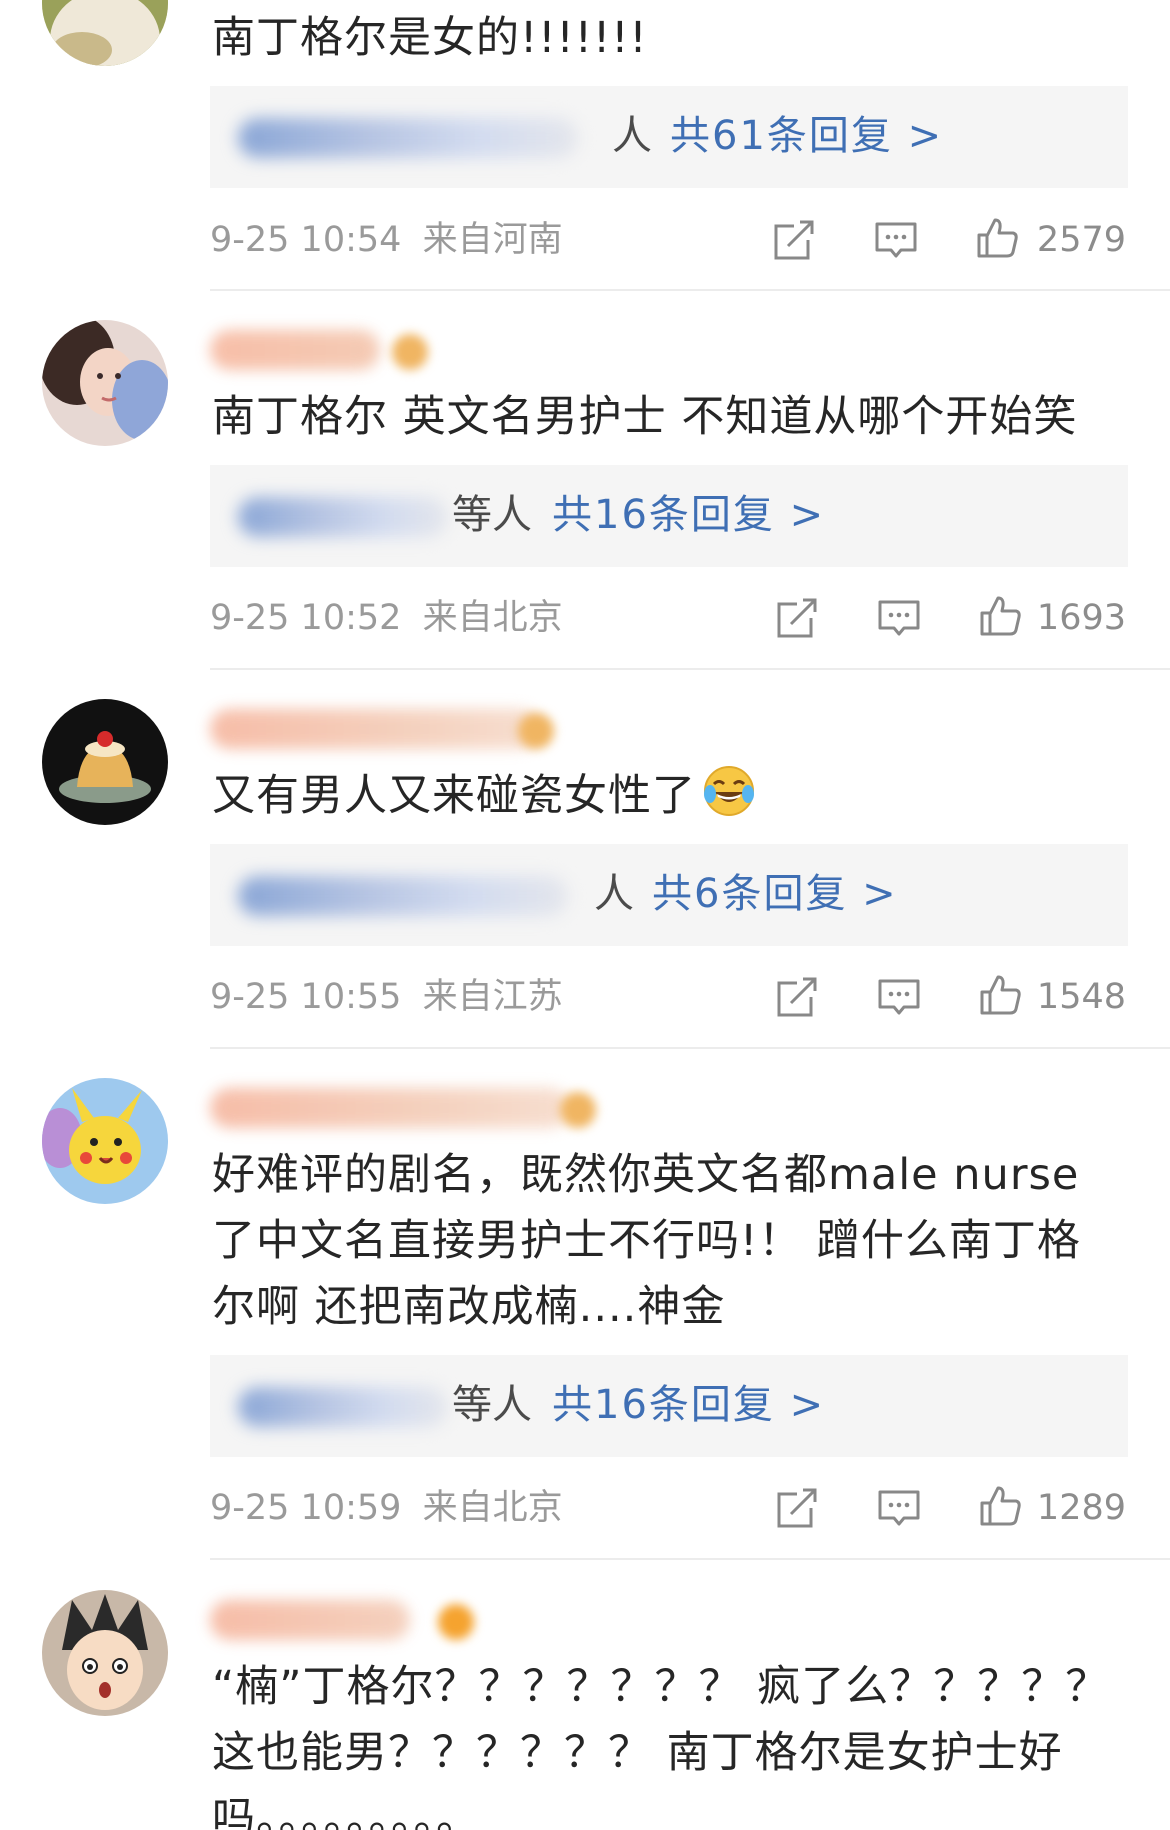  What do you see at coordinates (806, 136) in the screenshot?
I see `reply-count-link: 共61条回复 >` at bounding box center [806, 136].